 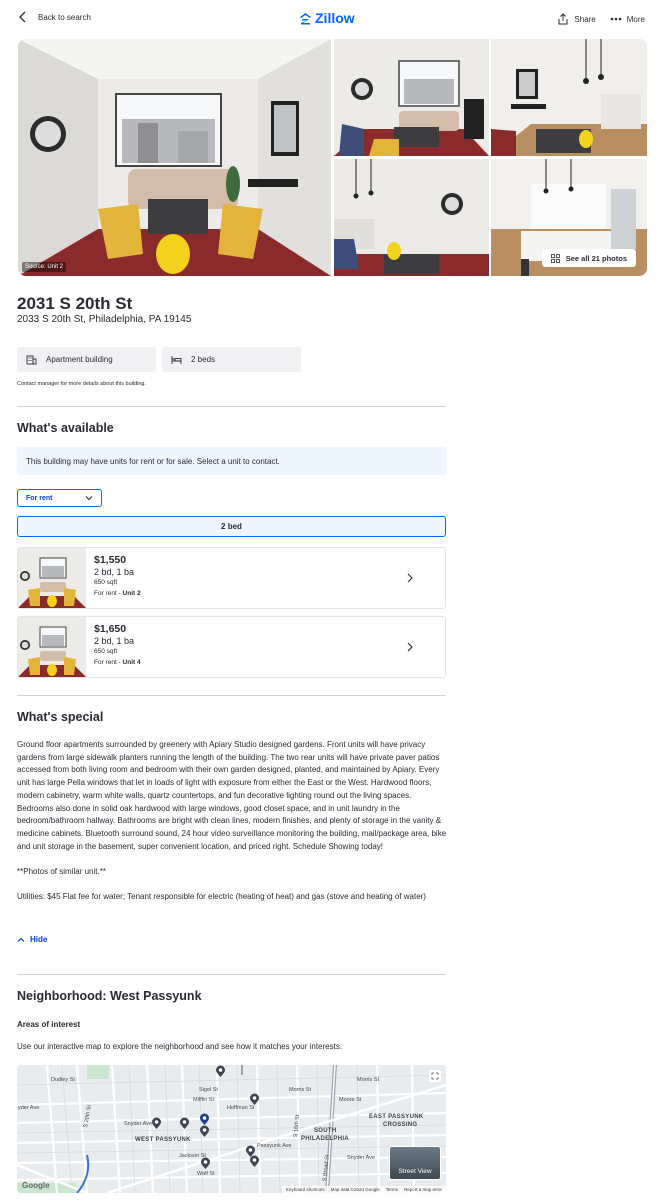 What do you see at coordinates (159, 359) in the screenshot?
I see `fact-chips: Apartment building 2 beds` at bounding box center [159, 359].